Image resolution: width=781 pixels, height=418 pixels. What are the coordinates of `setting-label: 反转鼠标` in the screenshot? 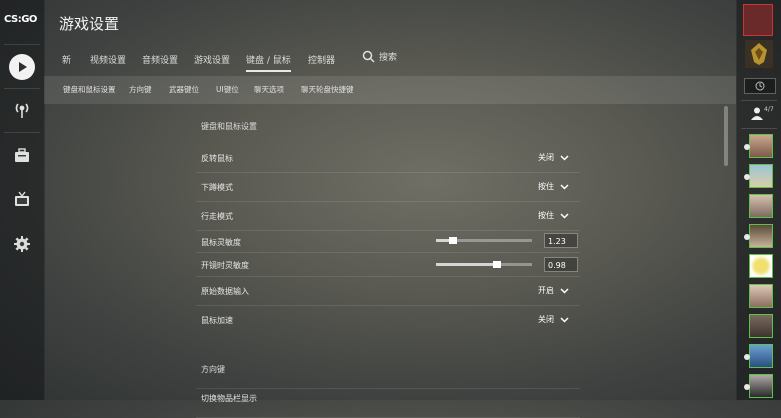 It's located at (217, 158).